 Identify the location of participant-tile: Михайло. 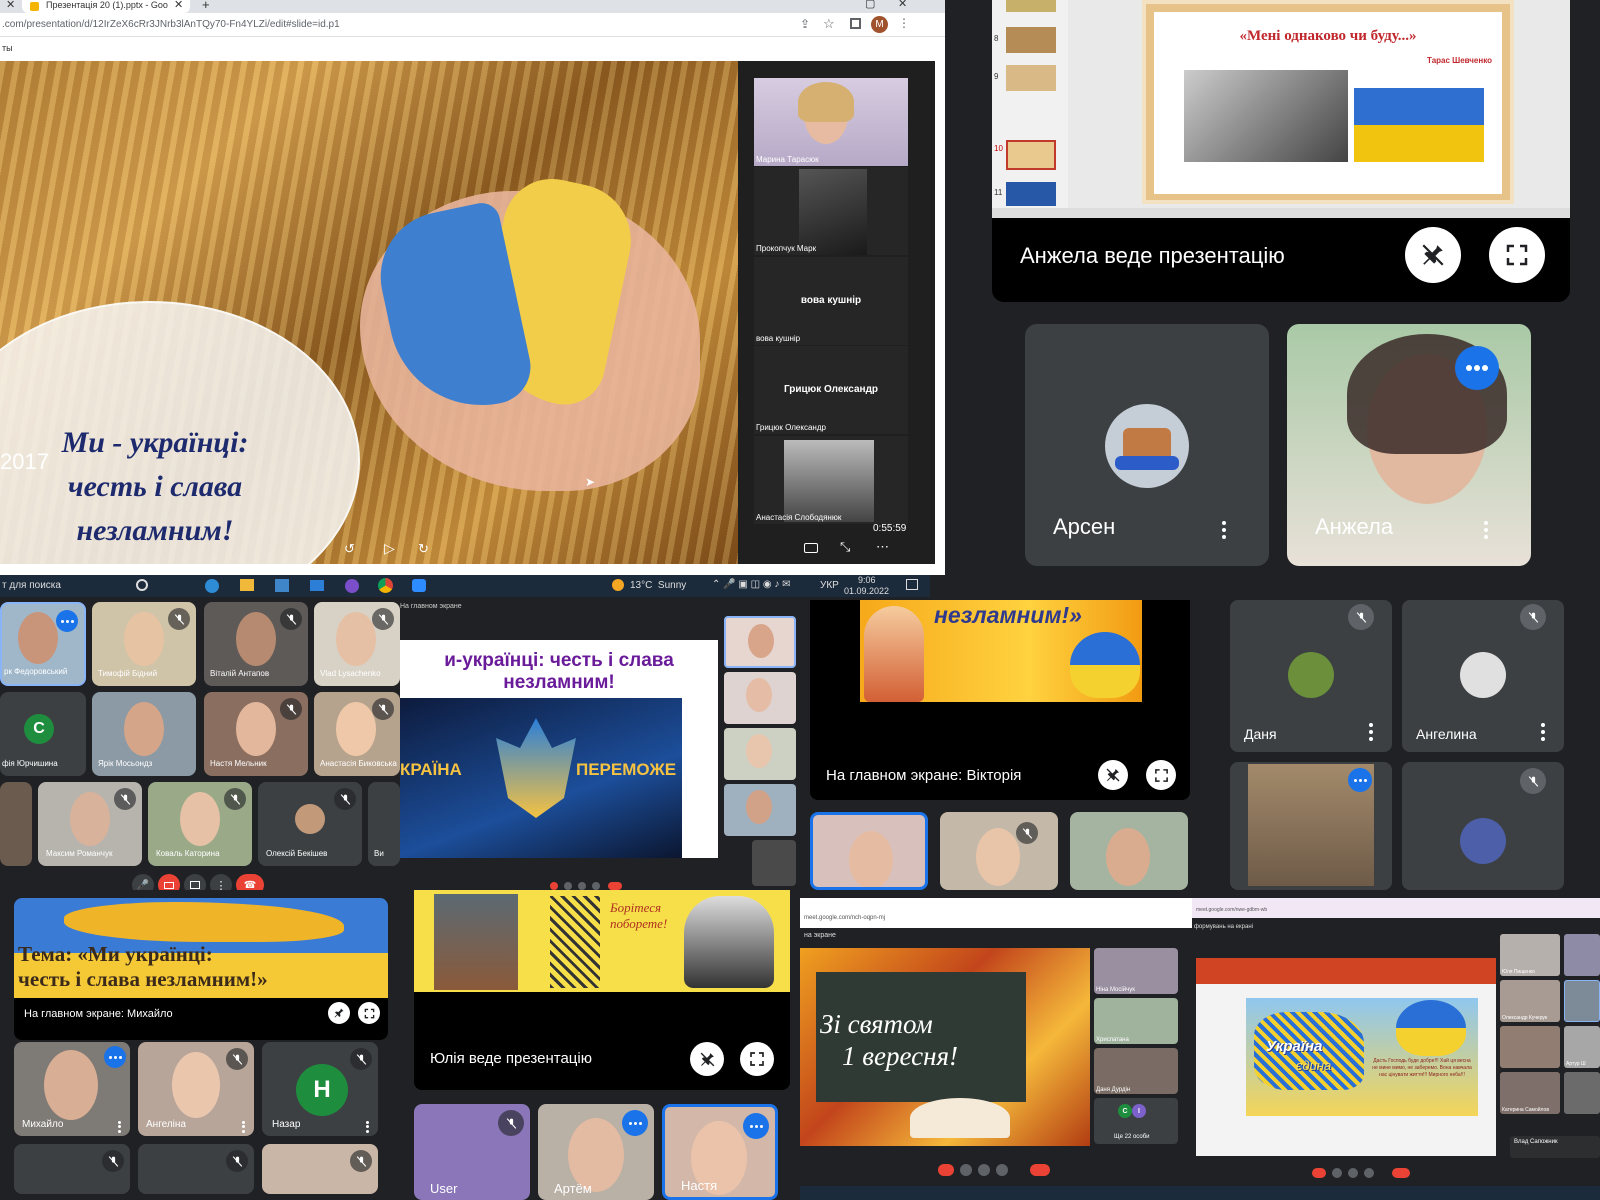
(72, 1089).